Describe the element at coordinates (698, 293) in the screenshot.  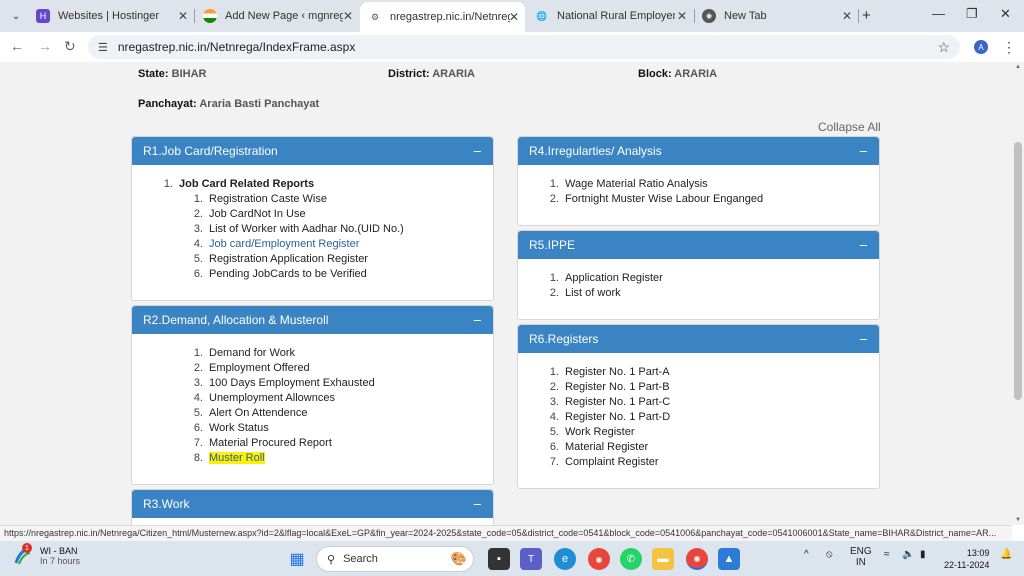
I see `list-item: 2. List of work` at that location.